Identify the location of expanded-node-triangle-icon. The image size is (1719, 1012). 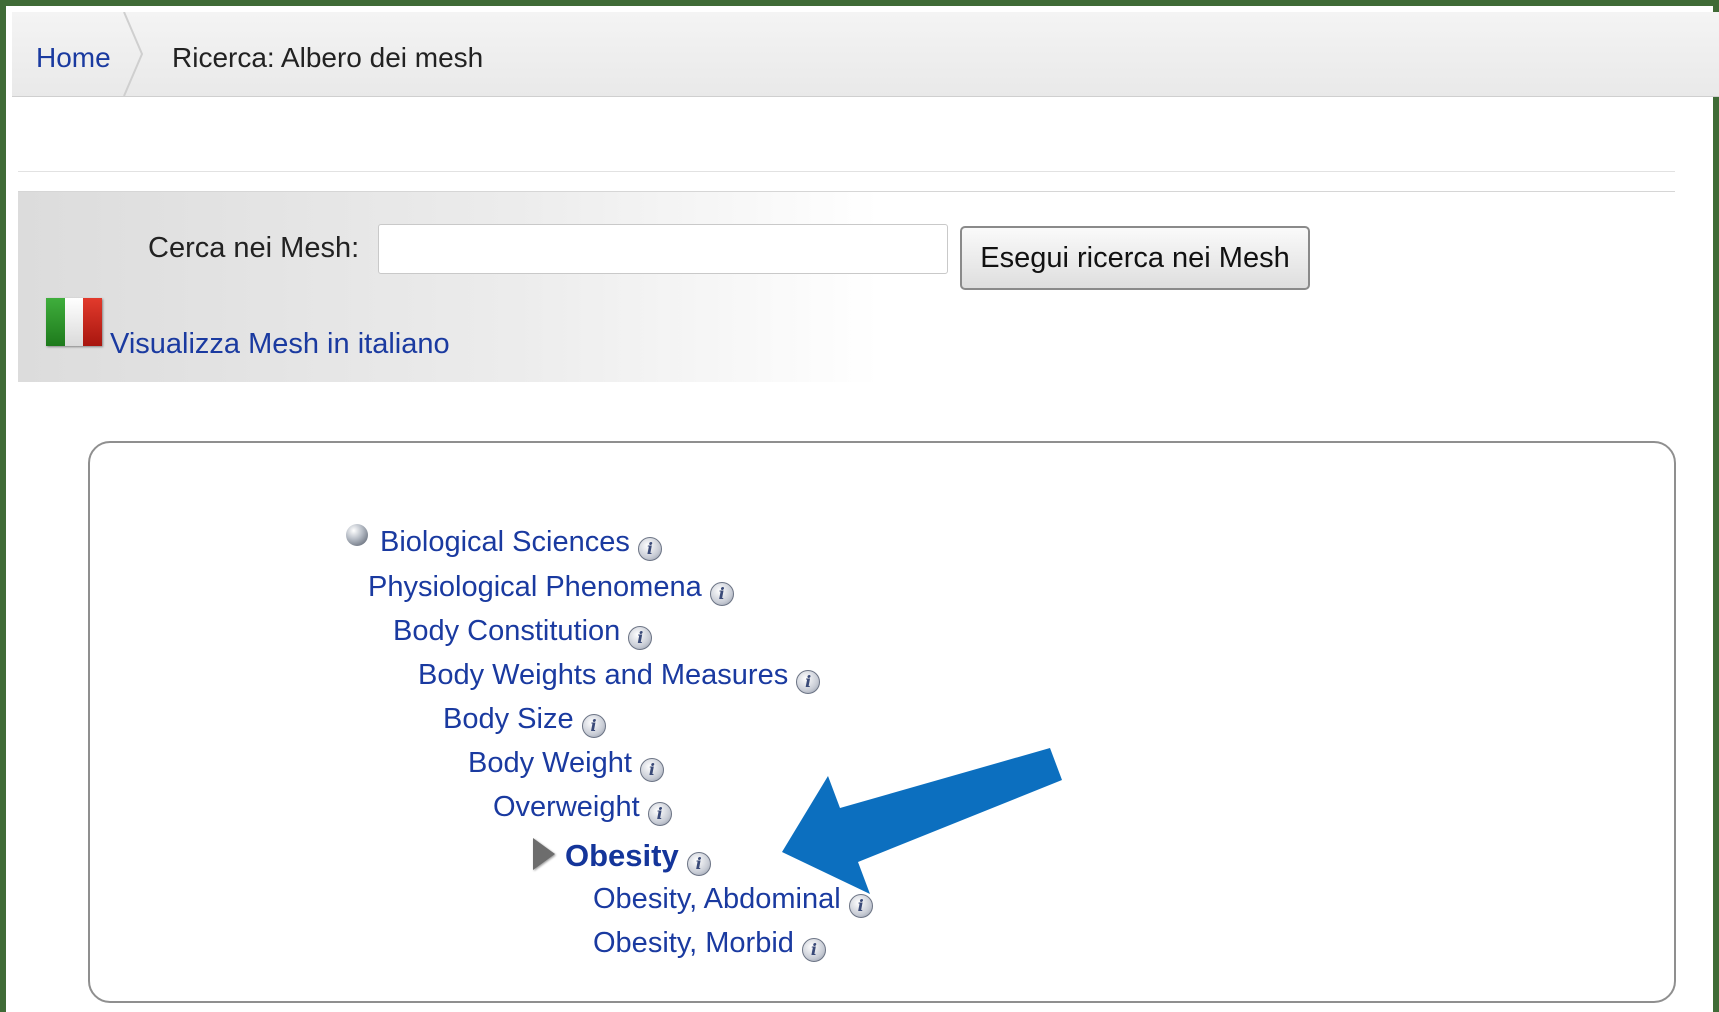
(544, 854).